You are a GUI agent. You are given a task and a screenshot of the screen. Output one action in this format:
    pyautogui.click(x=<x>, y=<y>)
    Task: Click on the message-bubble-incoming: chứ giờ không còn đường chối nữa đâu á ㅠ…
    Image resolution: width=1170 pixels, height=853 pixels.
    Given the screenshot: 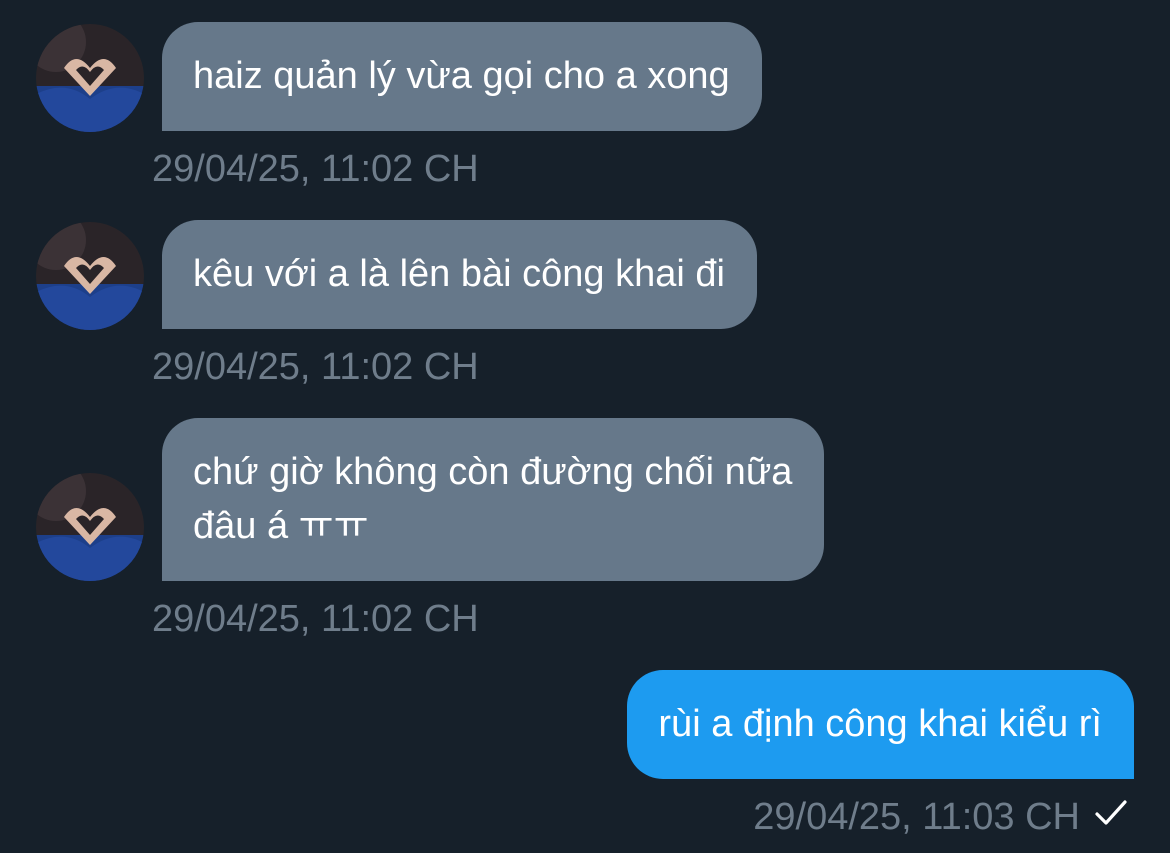 What is the action you would take?
    pyautogui.click(x=493, y=499)
    